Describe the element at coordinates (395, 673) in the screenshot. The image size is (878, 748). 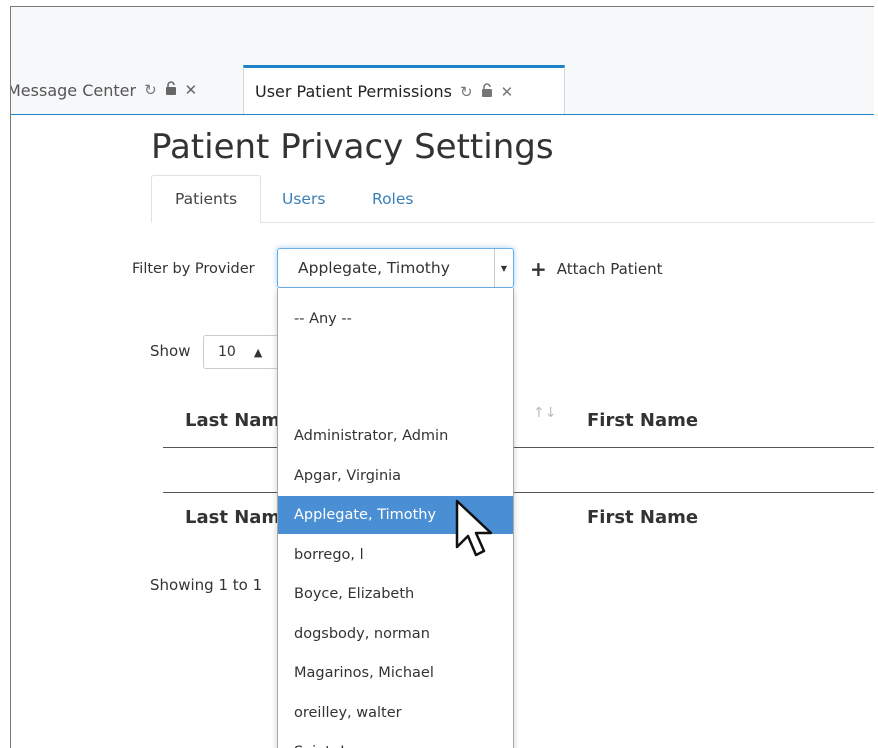
I see `dropdown-option: Magarinos, Michael` at that location.